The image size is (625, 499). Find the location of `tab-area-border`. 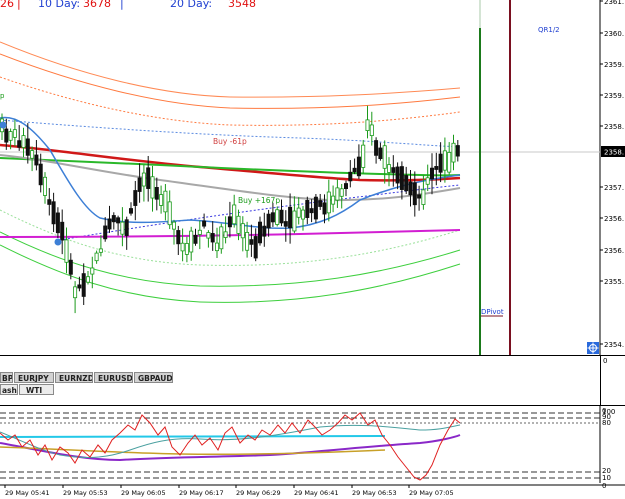

tab-area-border is located at coordinates (600, 380).